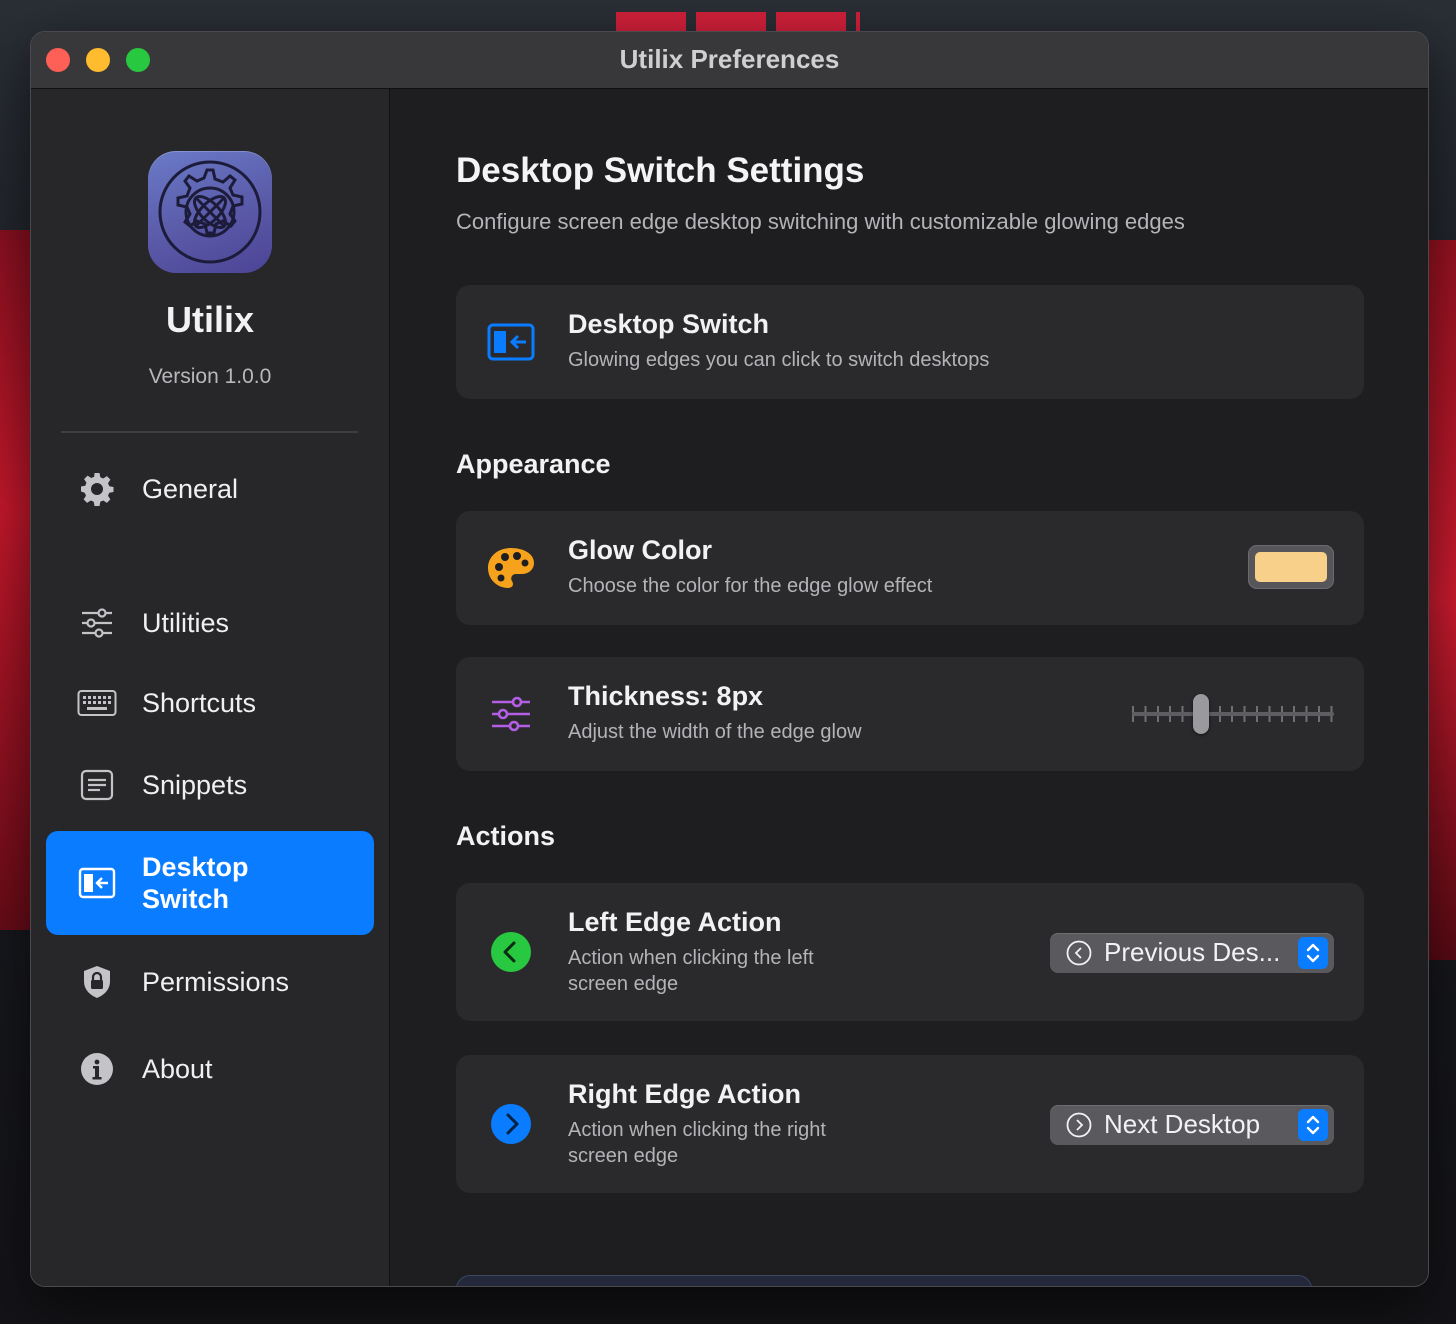 The width and height of the screenshot is (1456, 1324). I want to click on app-name: Utilix, so click(209, 319).